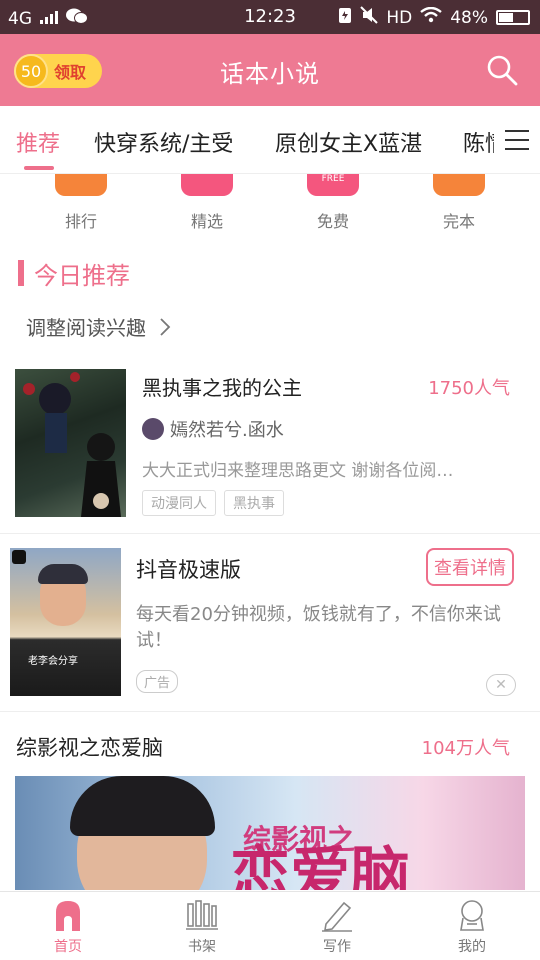 Image resolution: width=540 pixels, height=960 pixels. Describe the element at coordinates (369, 17) in the screenshot. I see `mute-icon` at that location.